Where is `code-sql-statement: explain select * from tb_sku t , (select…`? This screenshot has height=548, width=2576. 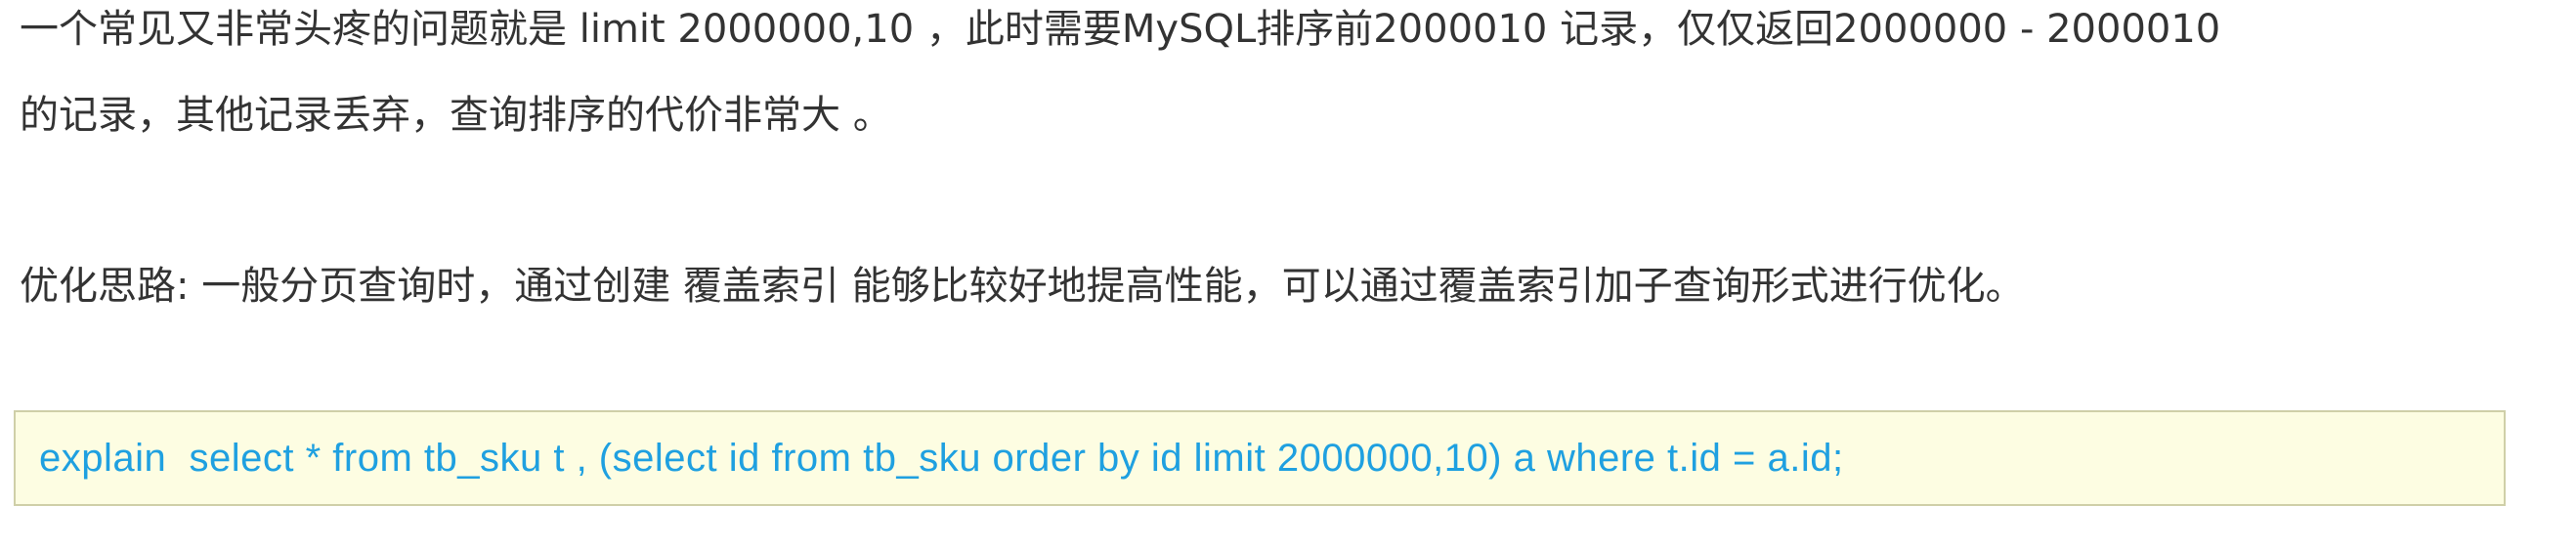
code-sql-statement: explain select * from tb_sku t , (select… is located at coordinates (942, 459).